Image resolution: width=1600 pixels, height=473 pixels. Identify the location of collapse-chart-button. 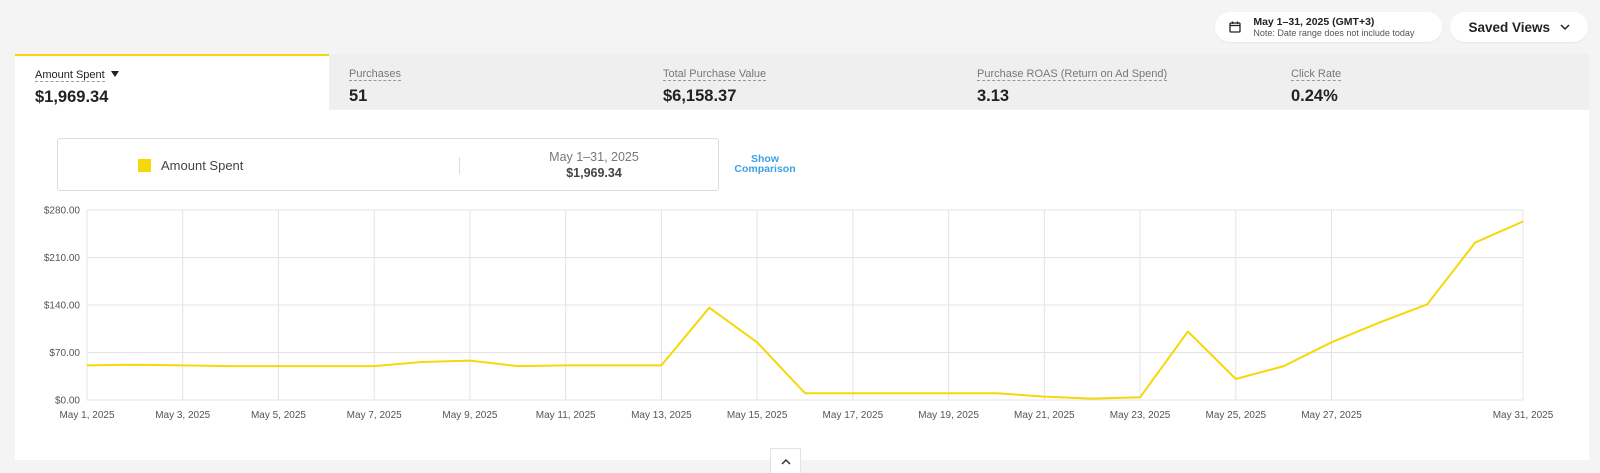
(785, 460).